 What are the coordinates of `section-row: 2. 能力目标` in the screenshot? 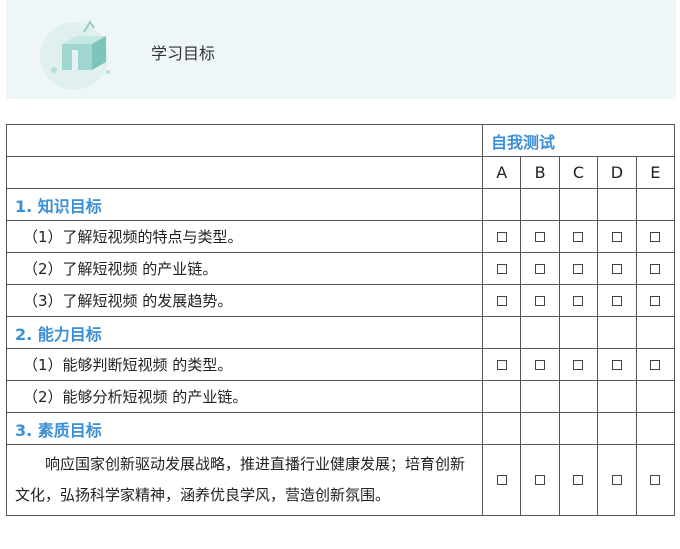 It's located at (341, 332).